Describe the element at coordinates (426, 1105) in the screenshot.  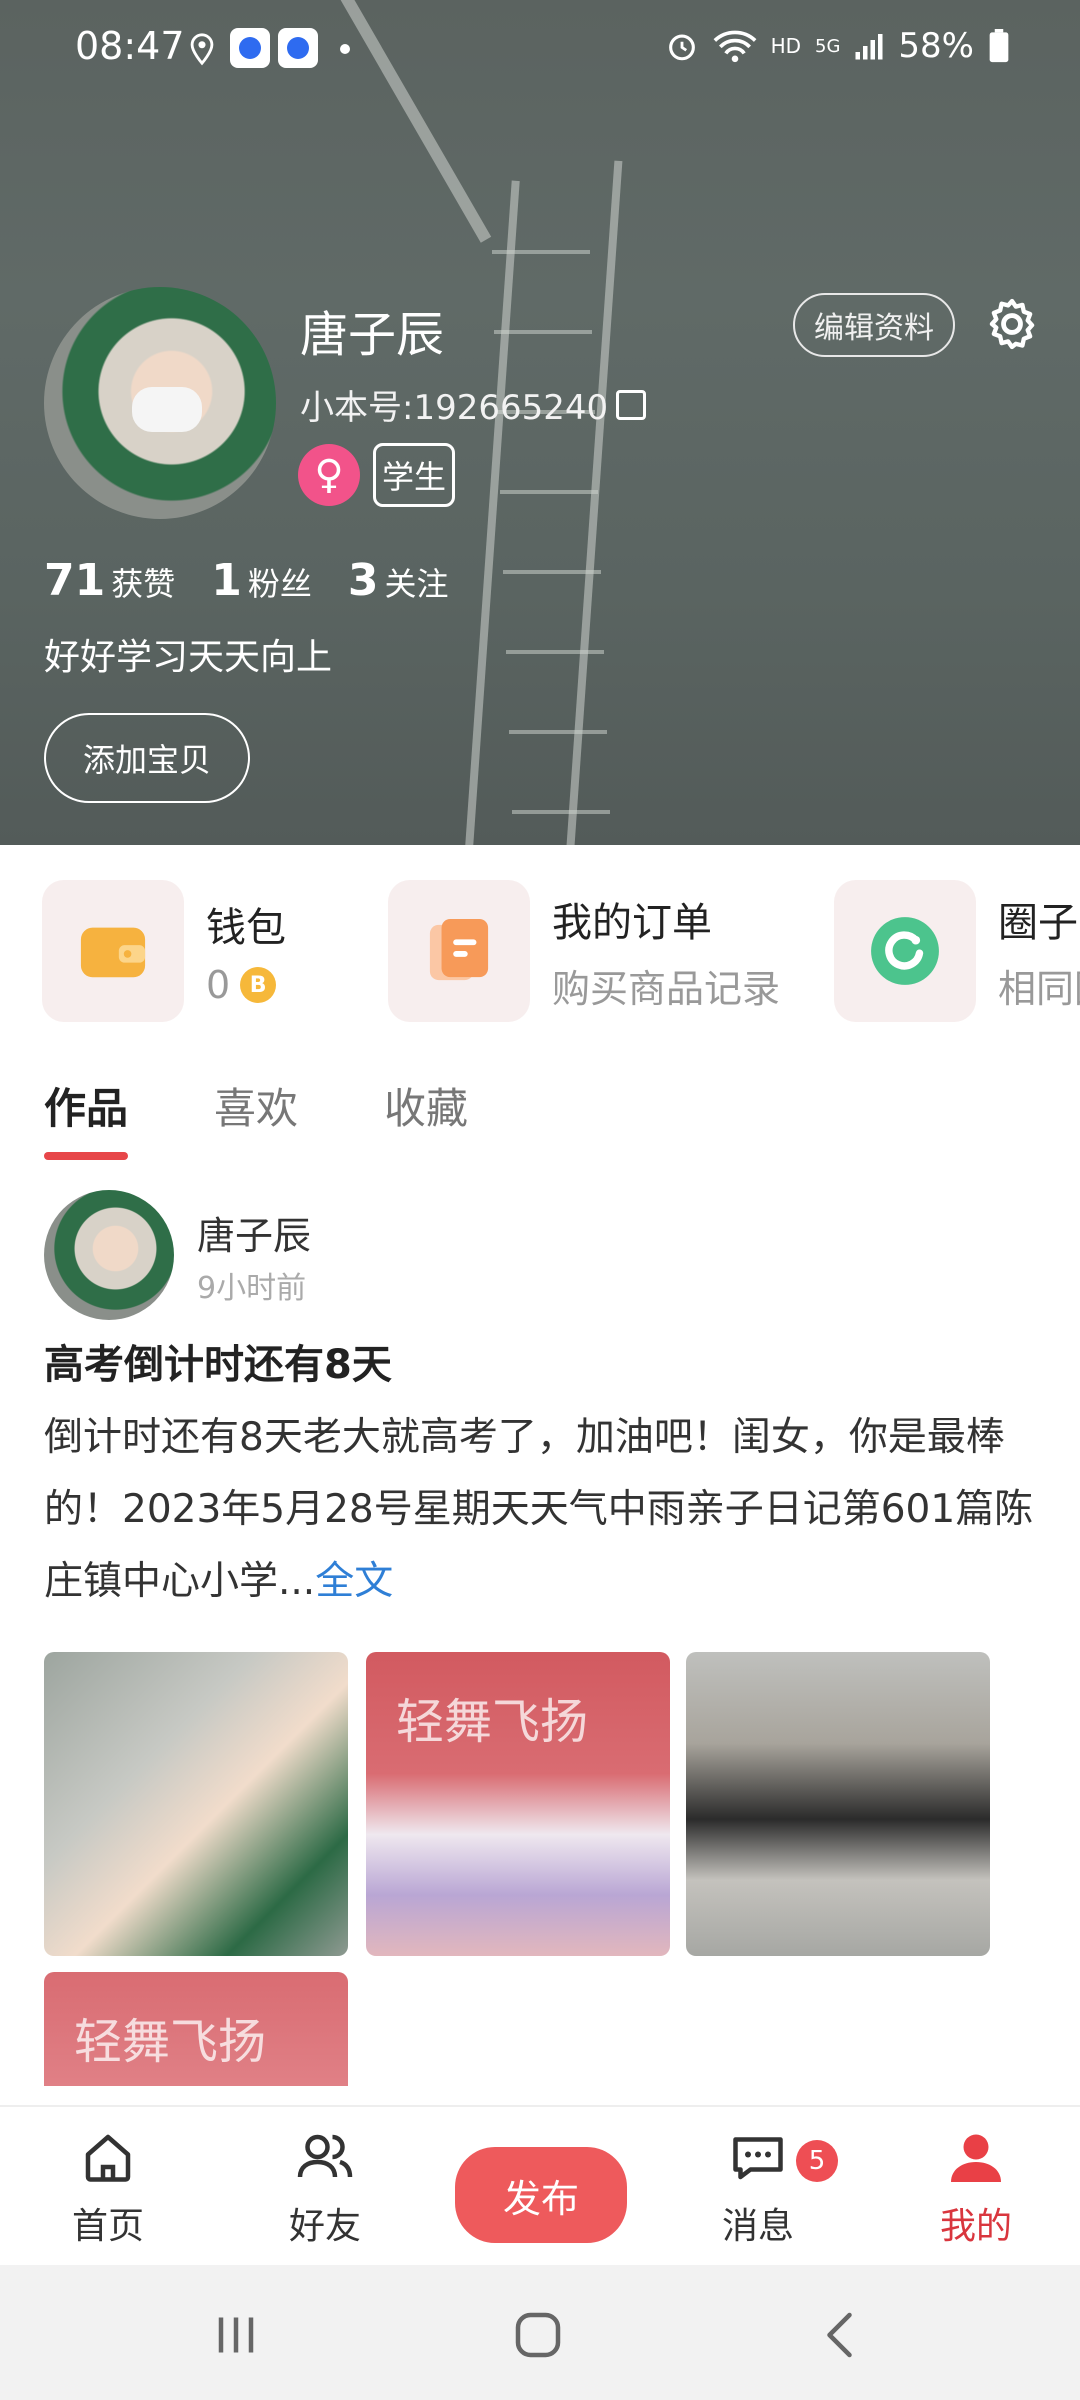
I see `tab-favorites: 收藏` at that location.